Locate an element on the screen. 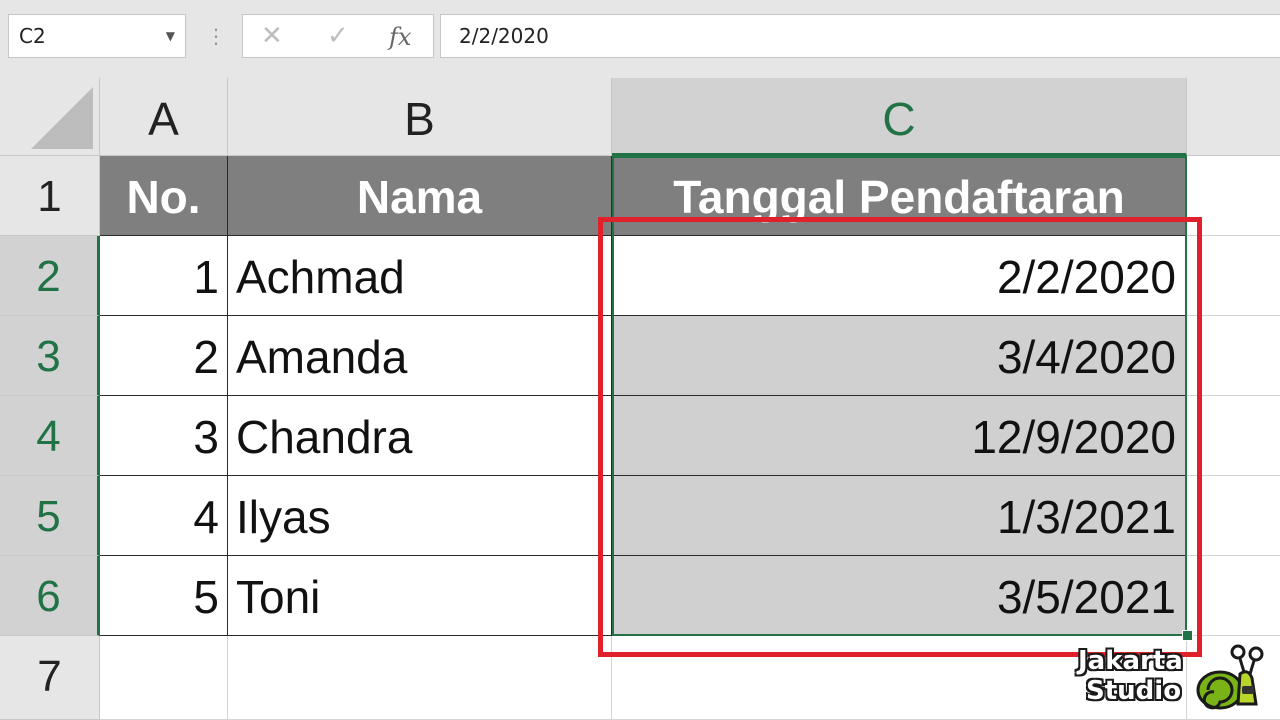 This screenshot has width=1280, height=720. jakarta-studio-logo: Jakarta Studio is located at coordinates (1172, 678).